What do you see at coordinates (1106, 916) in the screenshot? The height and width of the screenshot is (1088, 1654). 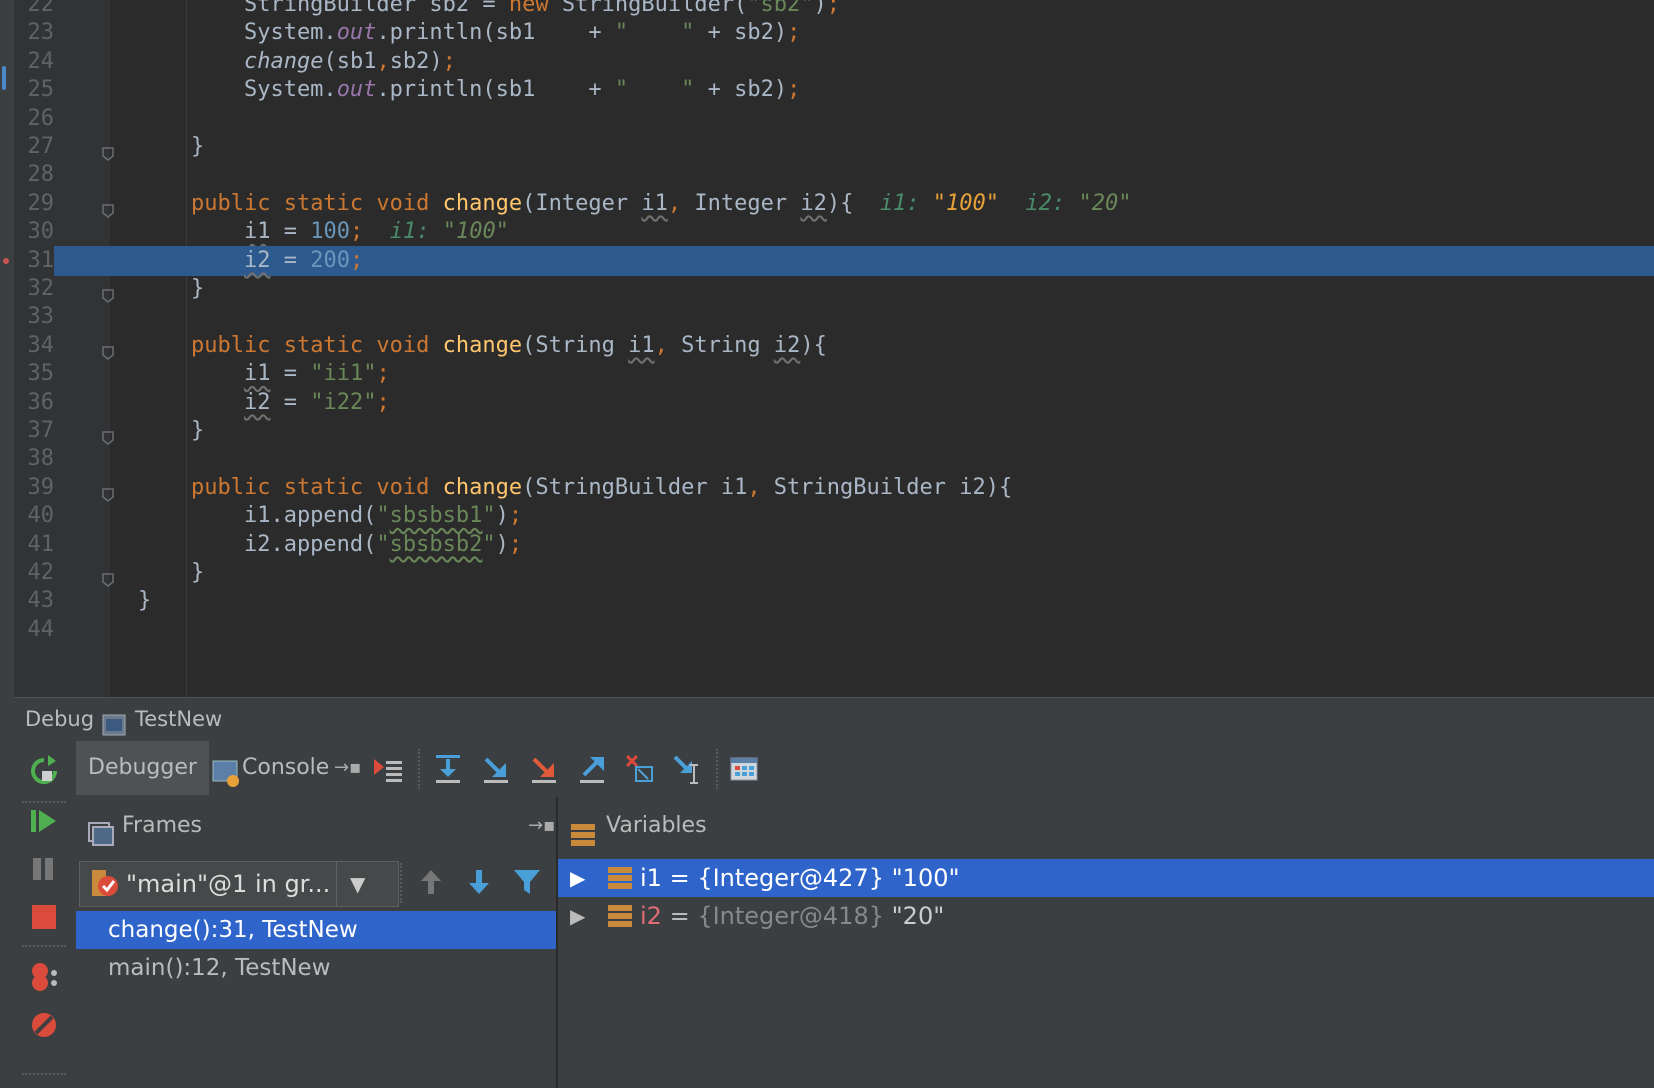 I see `variable-row: ▶ i2 = {Integer@418} "20"` at bounding box center [1106, 916].